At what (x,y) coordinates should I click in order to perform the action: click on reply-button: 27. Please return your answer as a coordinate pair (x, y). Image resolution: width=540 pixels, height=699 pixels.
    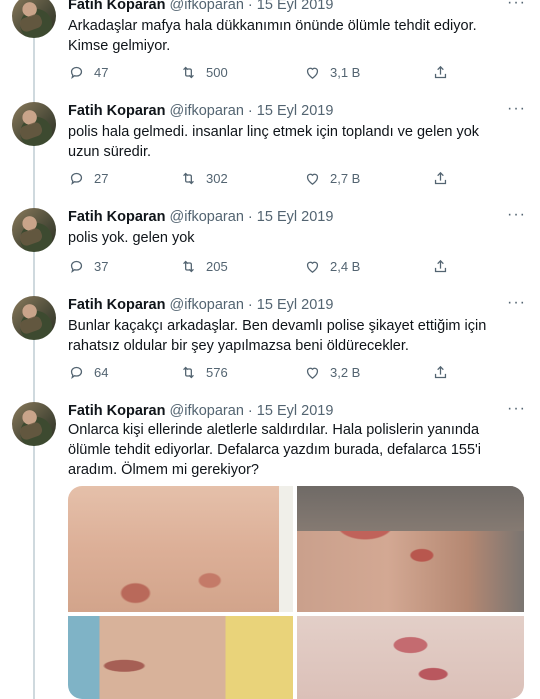
    Looking at the image, I should click on (88, 178).